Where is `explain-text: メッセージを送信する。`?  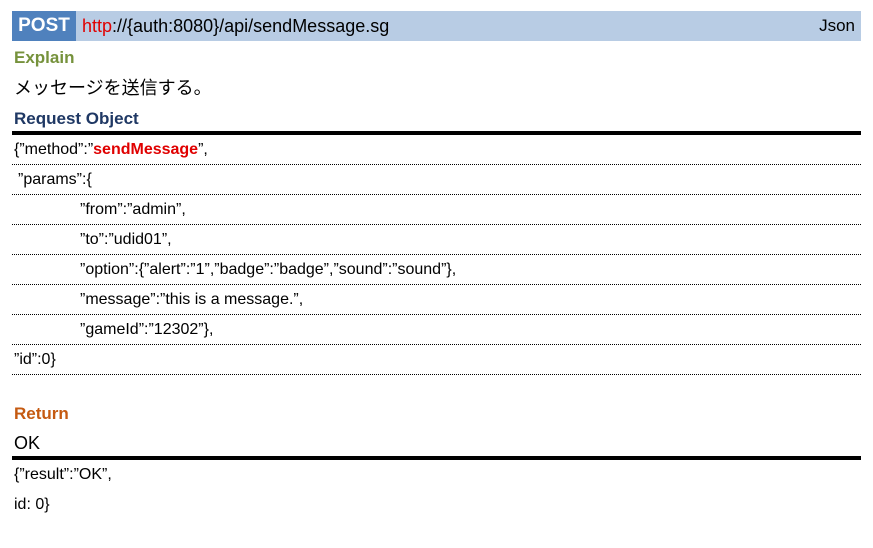
explain-text: メッセージを送信する。 is located at coordinates (113, 88).